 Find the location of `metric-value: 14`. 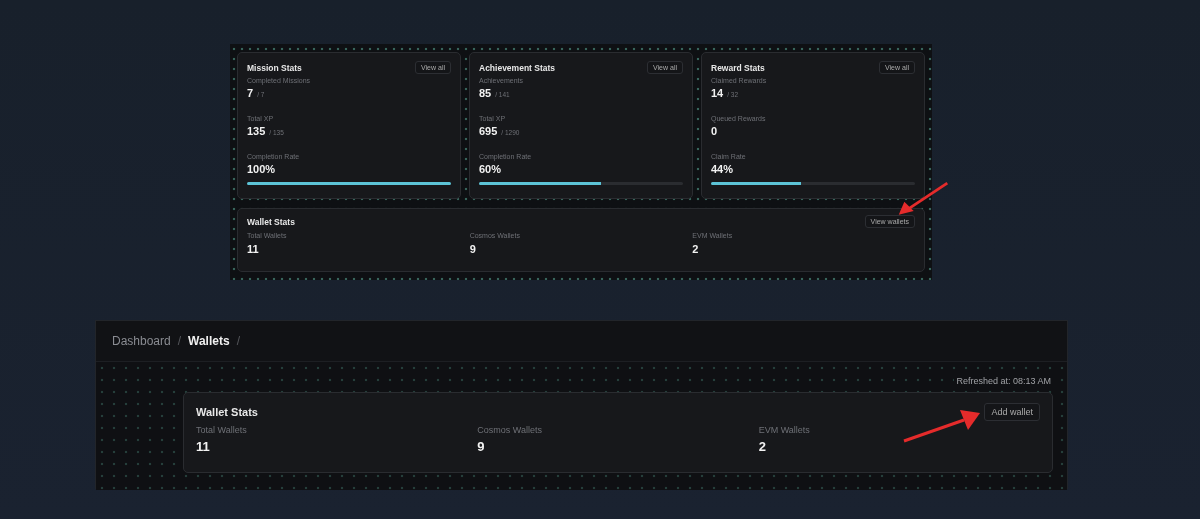

metric-value: 14 is located at coordinates (717, 93).